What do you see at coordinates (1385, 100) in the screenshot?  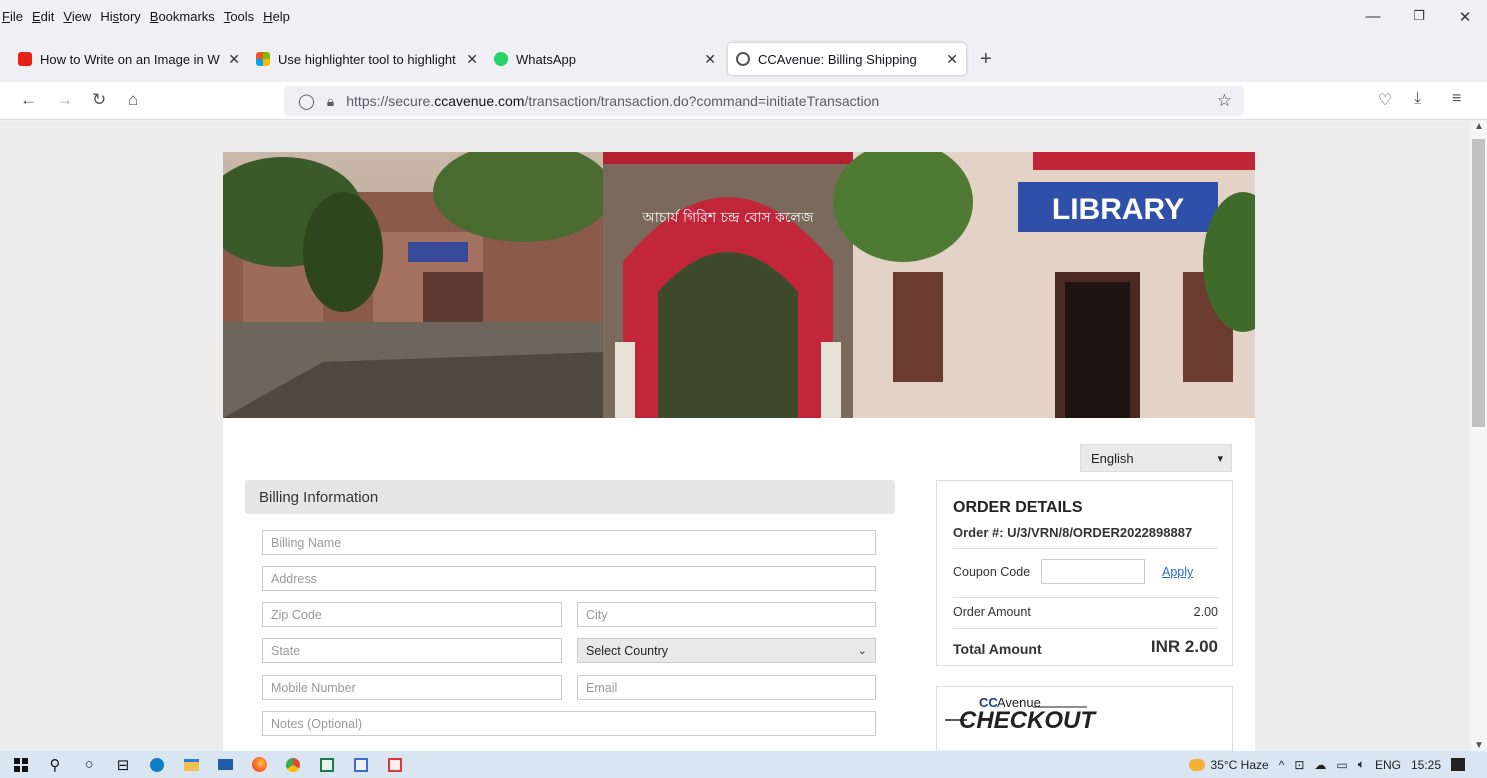 I see `pocket-icon: ♡` at bounding box center [1385, 100].